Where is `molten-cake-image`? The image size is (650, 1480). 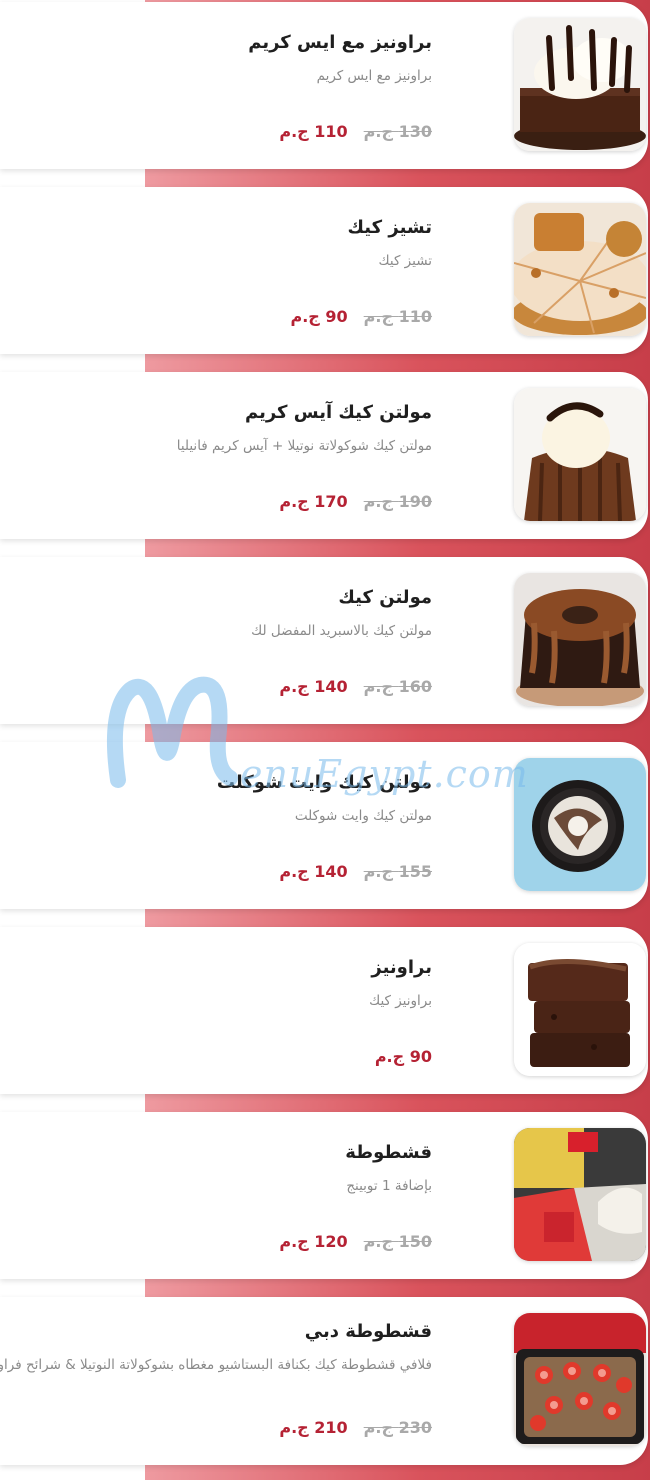
molten-cake-image is located at coordinates (580, 639).